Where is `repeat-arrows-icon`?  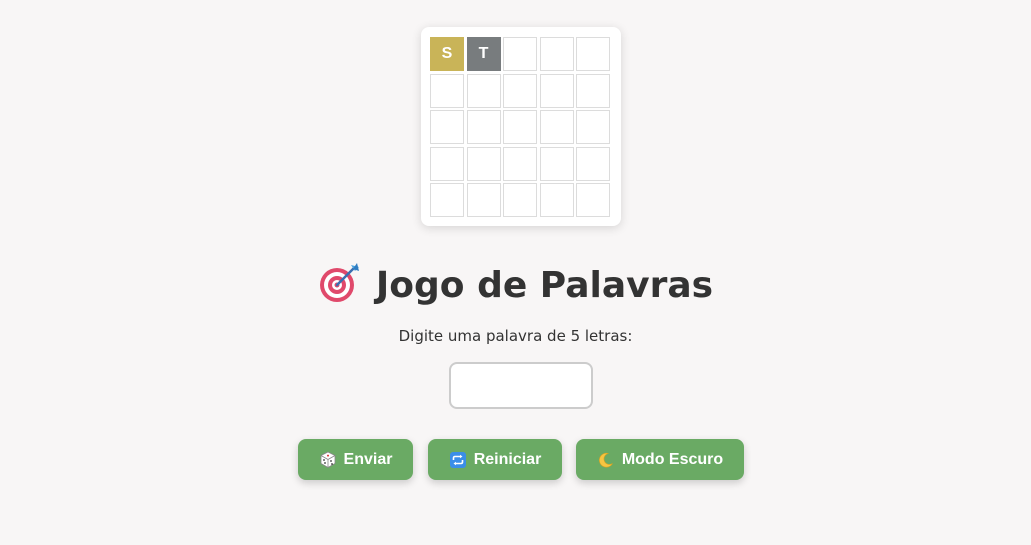
repeat-arrows-icon is located at coordinates (457, 459).